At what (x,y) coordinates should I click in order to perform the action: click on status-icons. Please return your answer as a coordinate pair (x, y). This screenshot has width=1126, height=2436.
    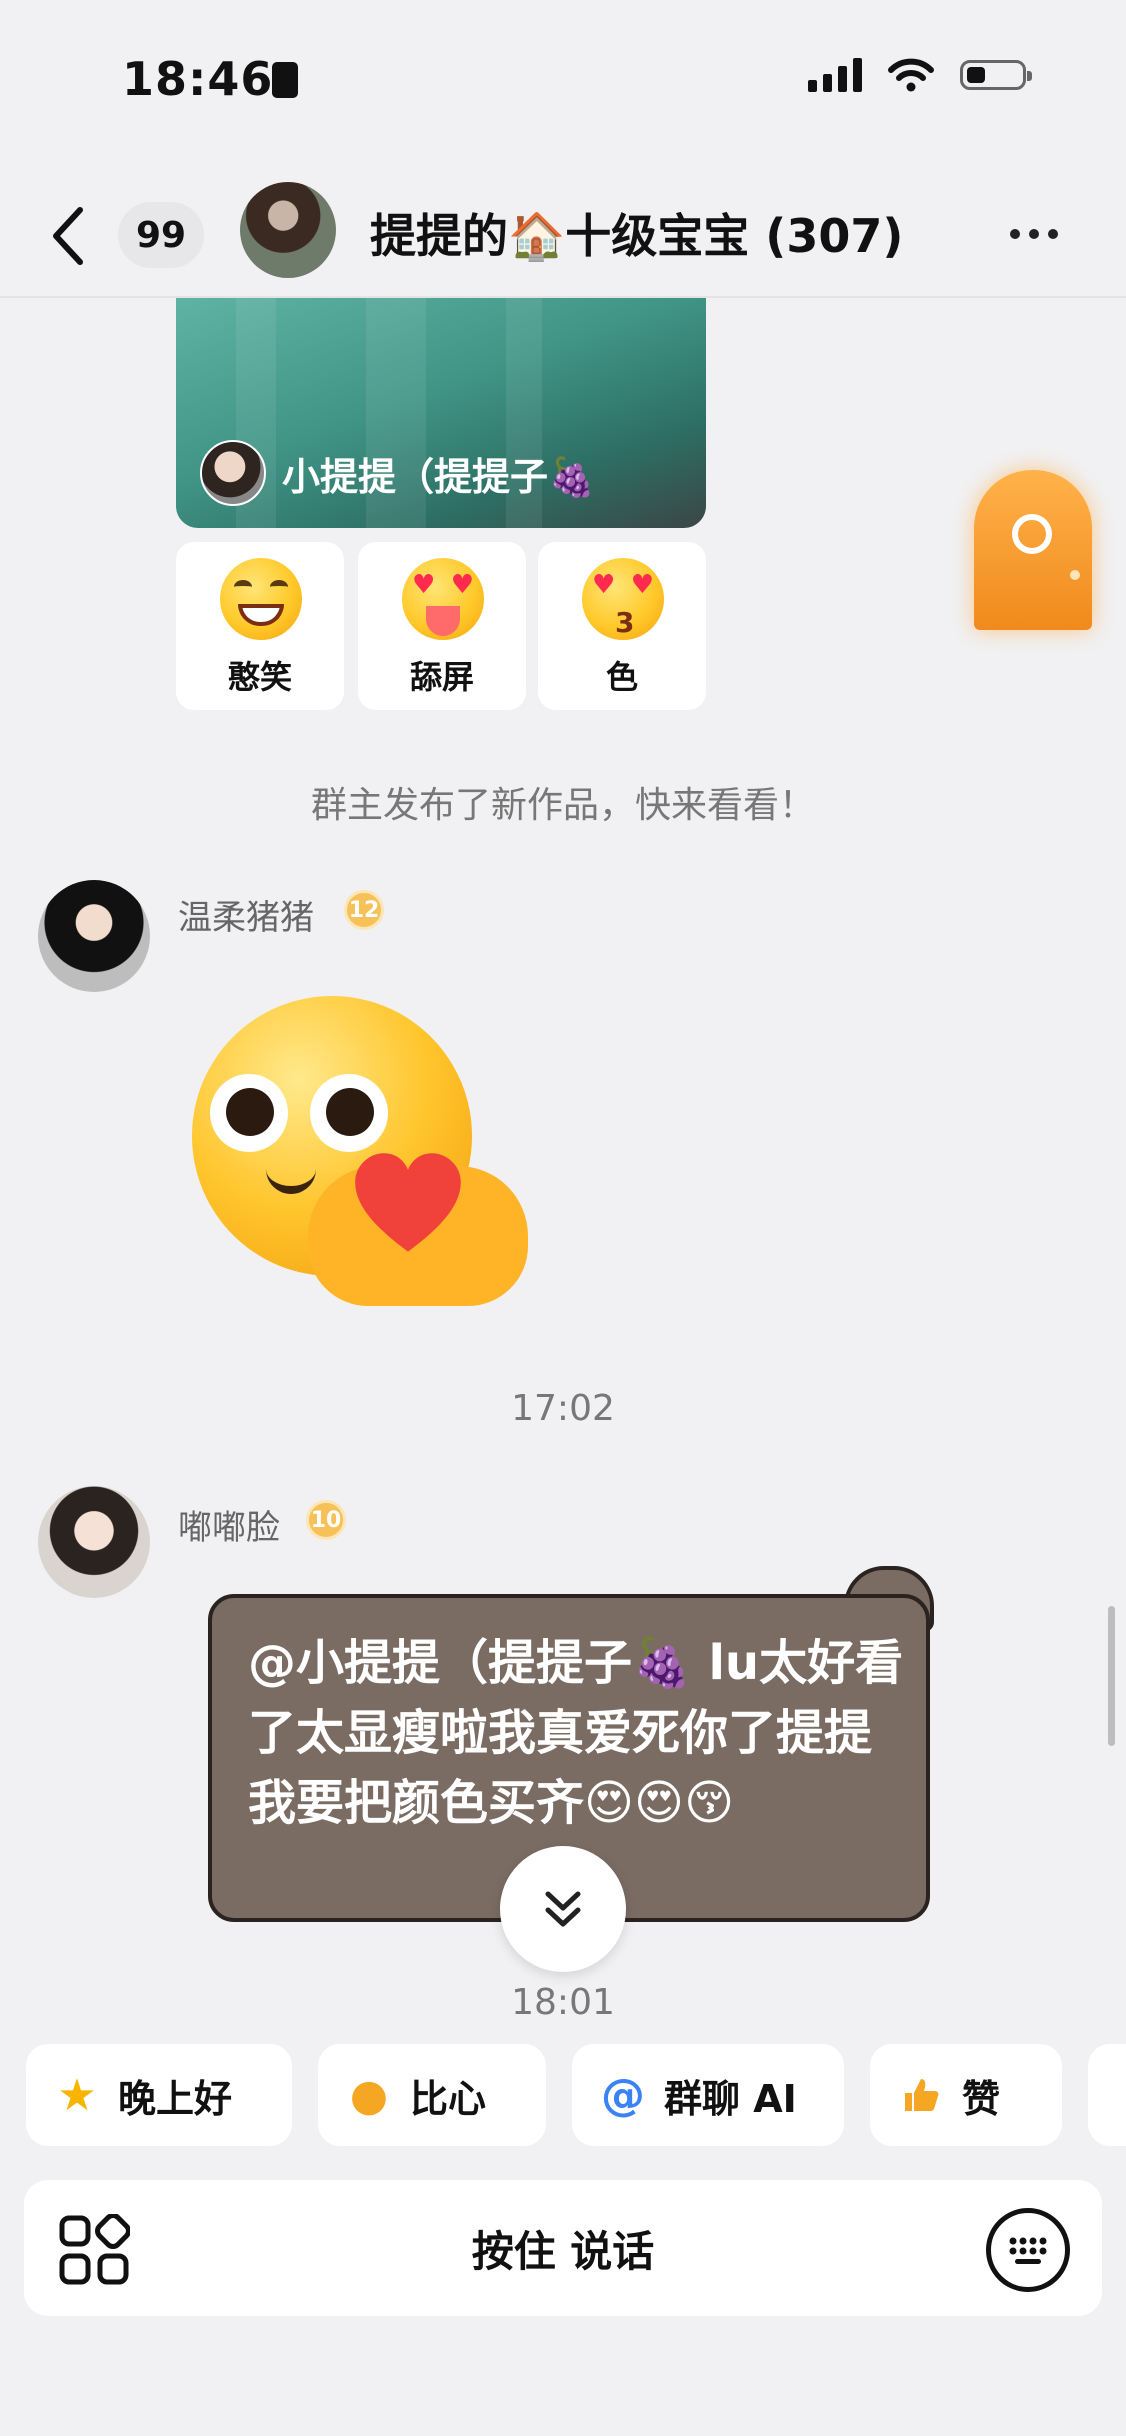
    Looking at the image, I should click on (920, 75).